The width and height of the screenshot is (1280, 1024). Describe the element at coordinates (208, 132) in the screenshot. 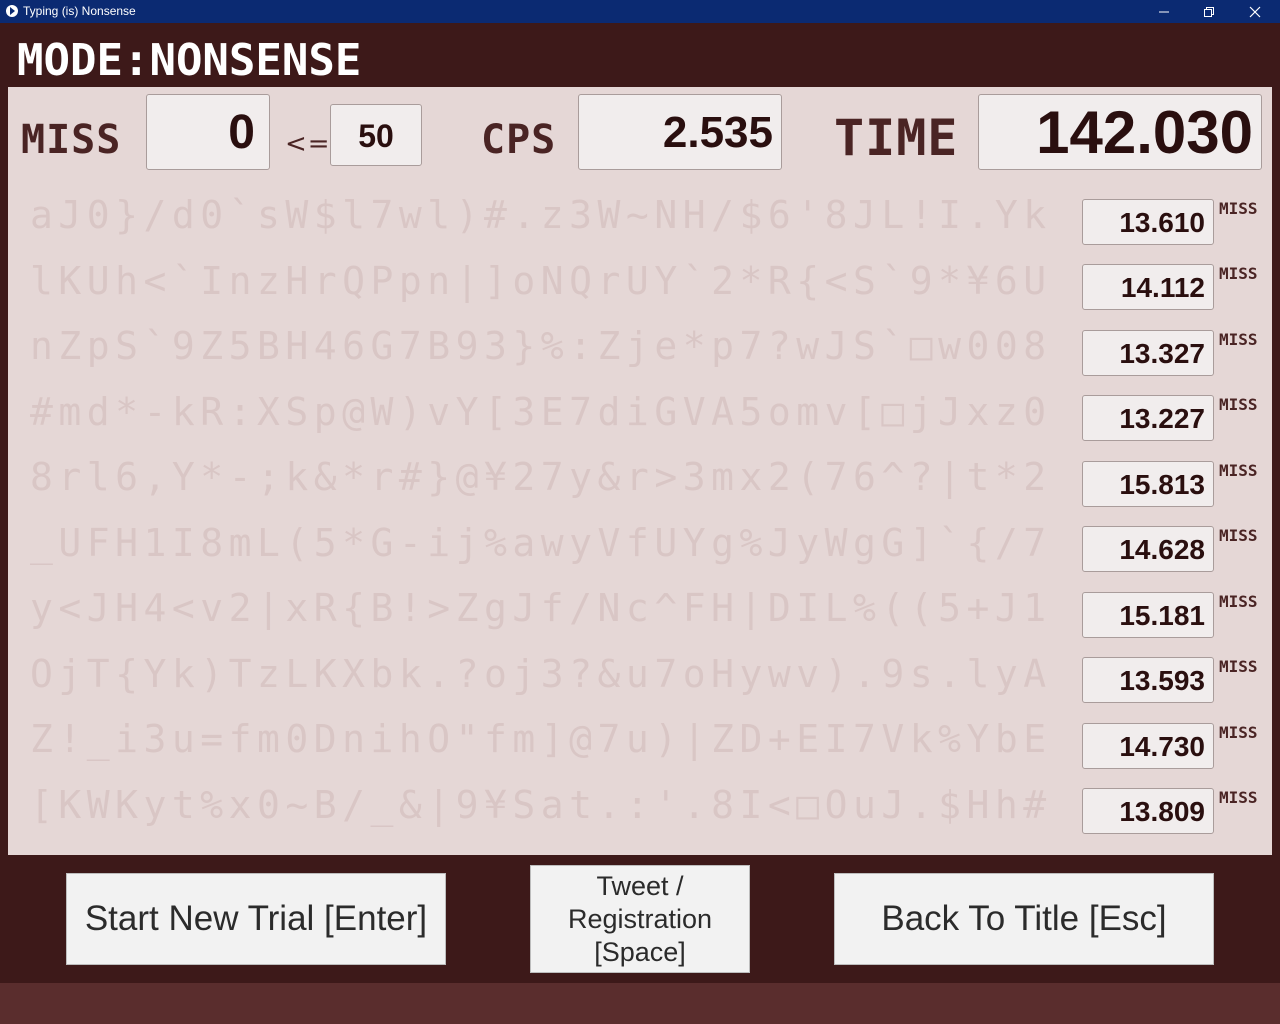

I see `miss-value: 0` at that location.